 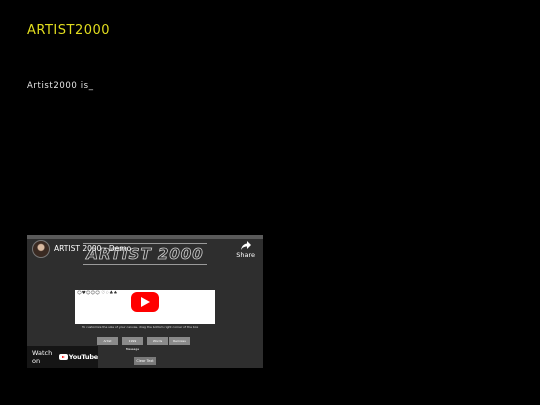 What do you see at coordinates (41, 249) in the screenshot?
I see `channel-avatar-icon` at bounding box center [41, 249].